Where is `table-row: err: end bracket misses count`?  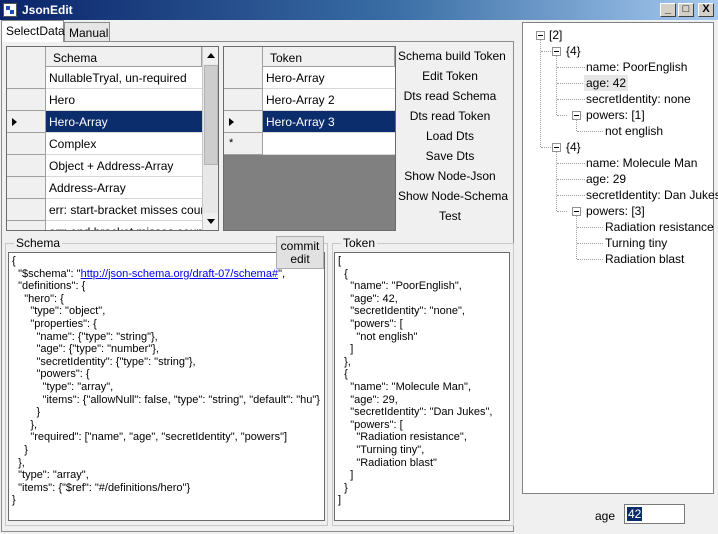
table-row: err: end bracket misses count is located at coordinates (104, 225).